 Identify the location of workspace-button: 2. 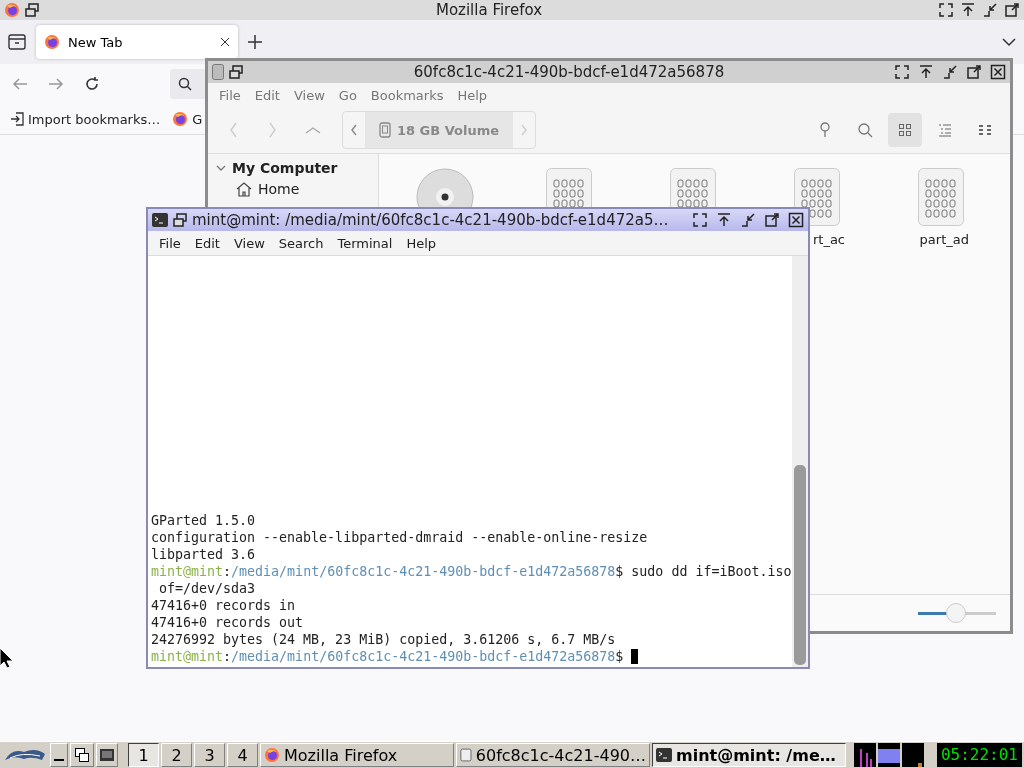
(176, 755).